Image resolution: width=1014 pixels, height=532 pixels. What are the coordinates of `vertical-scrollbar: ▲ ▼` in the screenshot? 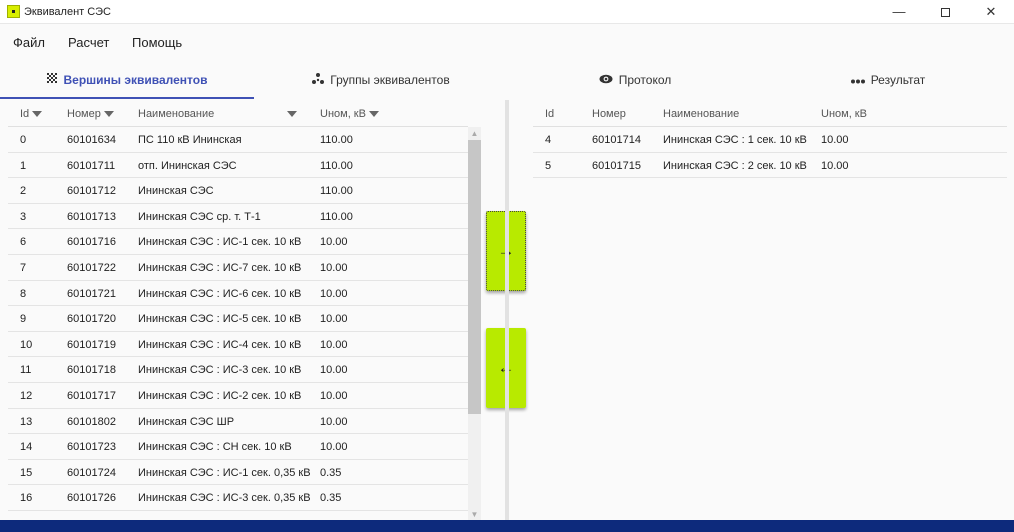 It's located at (474, 324).